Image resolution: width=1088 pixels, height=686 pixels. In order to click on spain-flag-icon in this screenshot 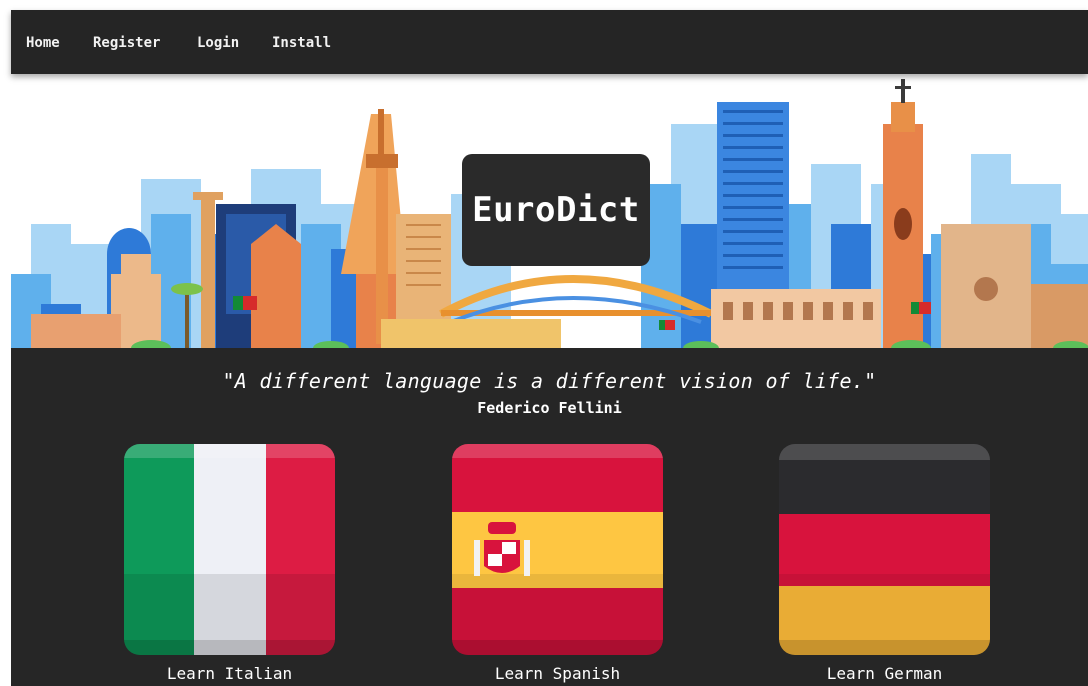, I will do `click(557, 549)`.